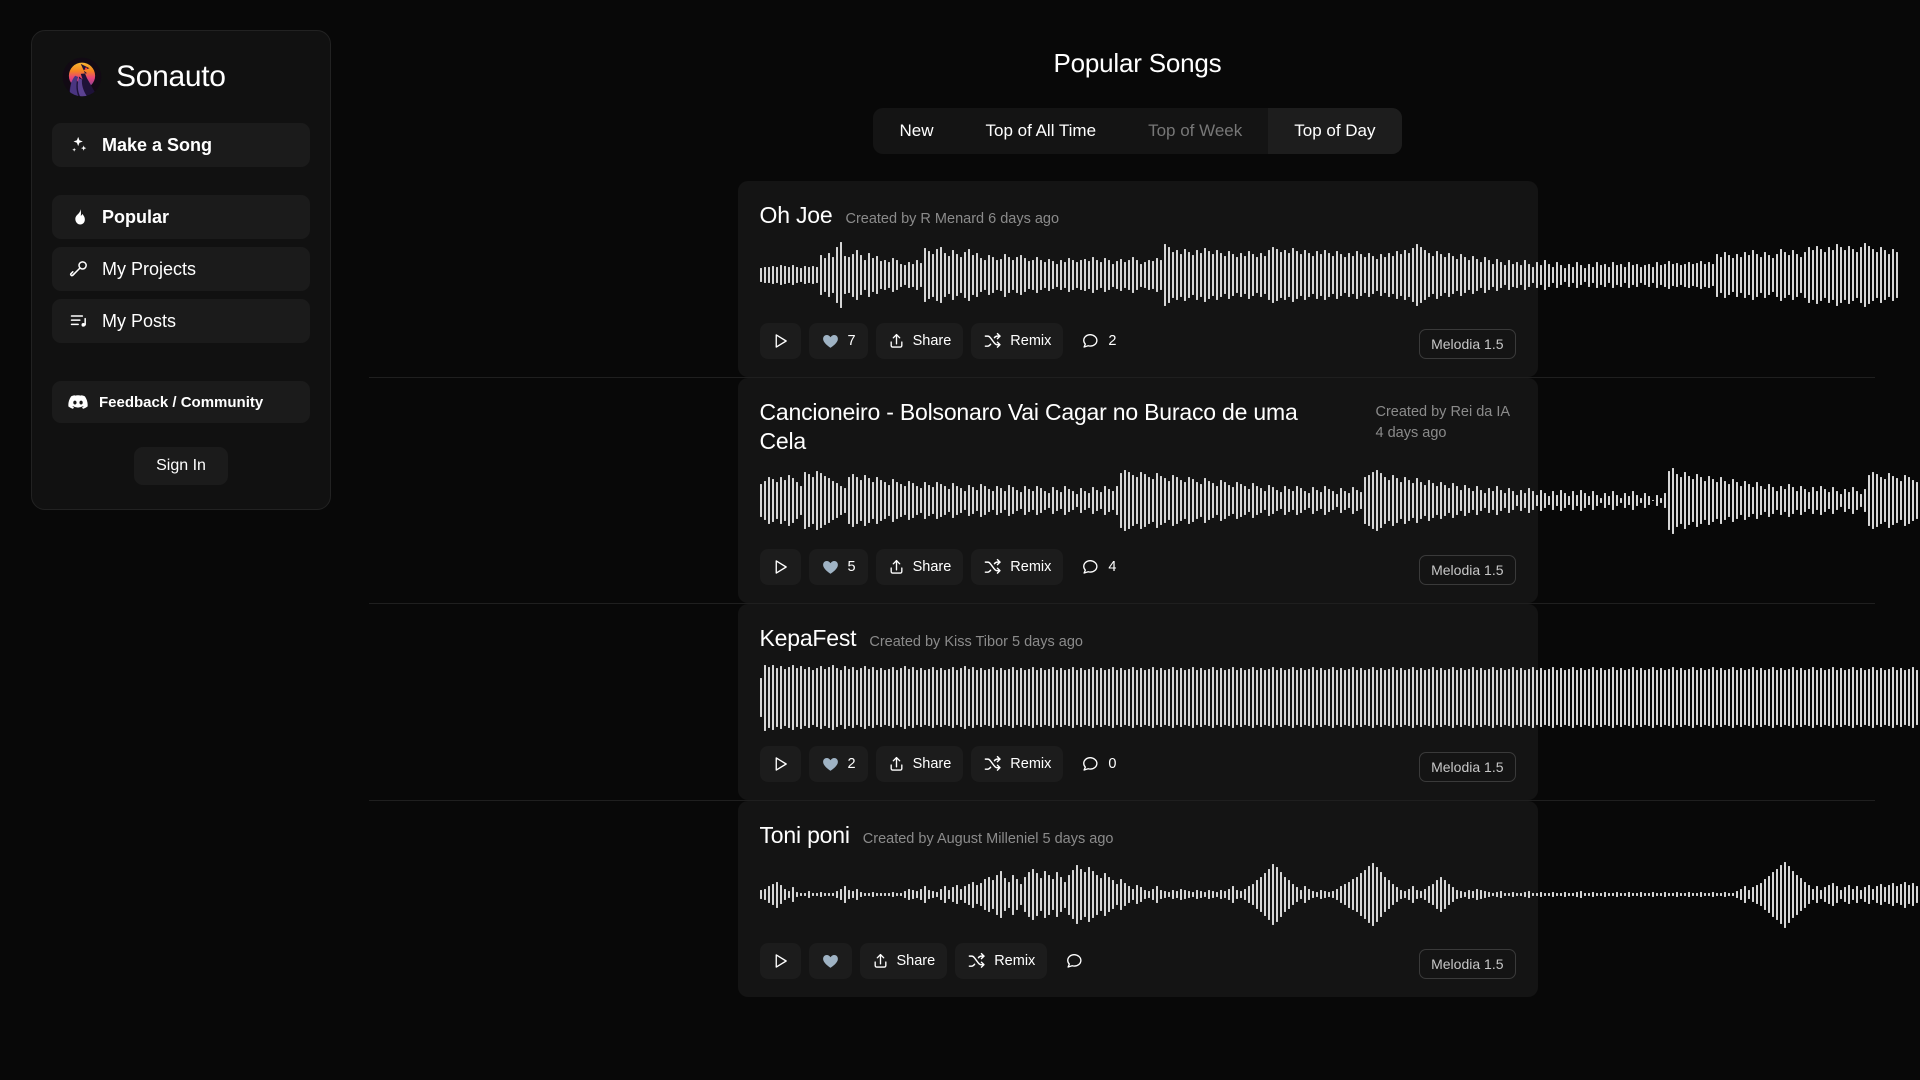 Image resolution: width=1920 pixels, height=1080 pixels. What do you see at coordinates (808, 638) in the screenshot?
I see `song-title: KepaFest` at bounding box center [808, 638].